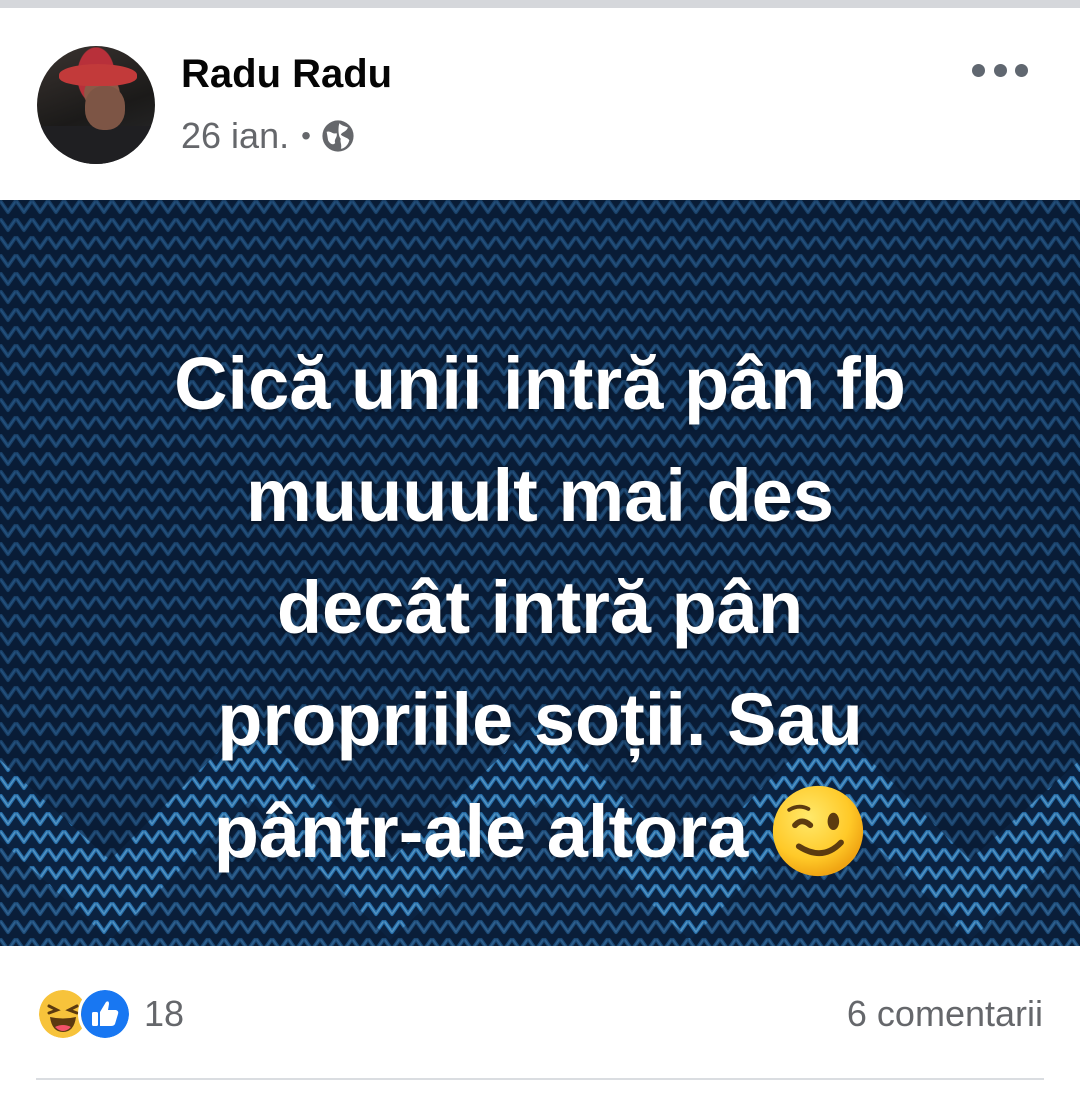 The height and width of the screenshot is (1093, 1080). What do you see at coordinates (96, 105) in the screenshot?
I see `avatar` at bounding box center [96, 105].